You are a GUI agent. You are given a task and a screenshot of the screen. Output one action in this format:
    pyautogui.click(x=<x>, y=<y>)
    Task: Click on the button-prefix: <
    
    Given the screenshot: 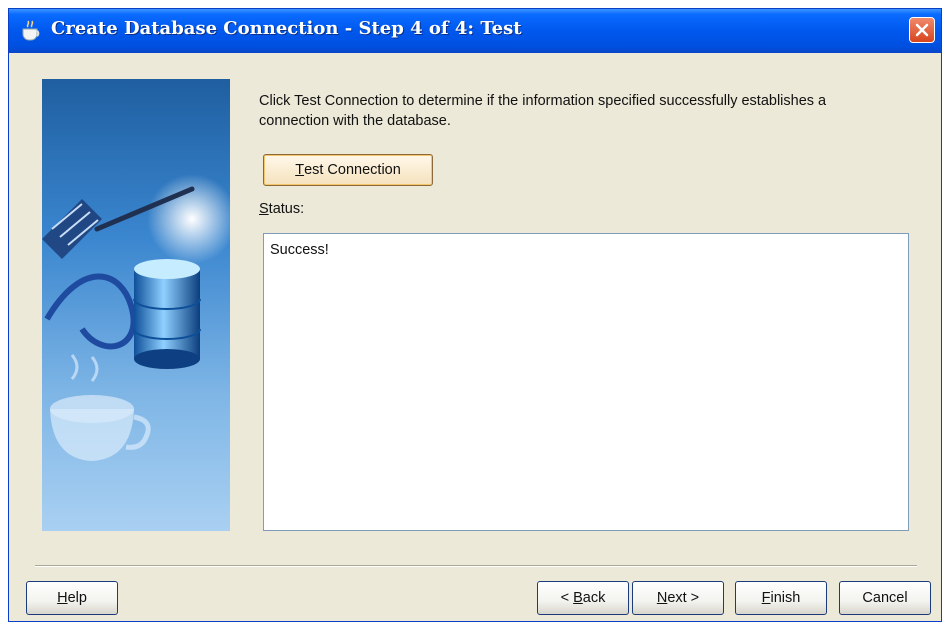 What is the action you would take?
    pyautogui.click(x=567, y=598)
    